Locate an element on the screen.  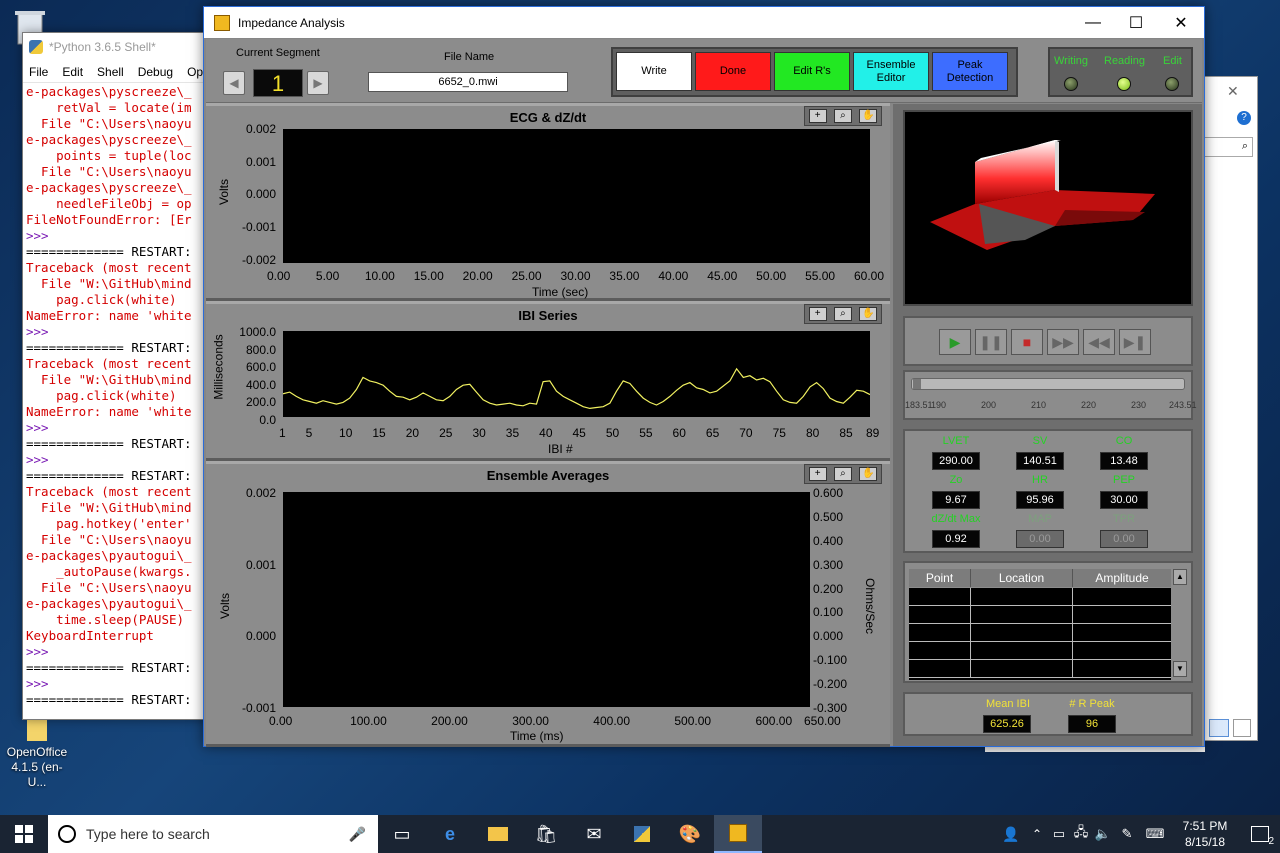
menu-file: File is located at coordinates (38, 72).